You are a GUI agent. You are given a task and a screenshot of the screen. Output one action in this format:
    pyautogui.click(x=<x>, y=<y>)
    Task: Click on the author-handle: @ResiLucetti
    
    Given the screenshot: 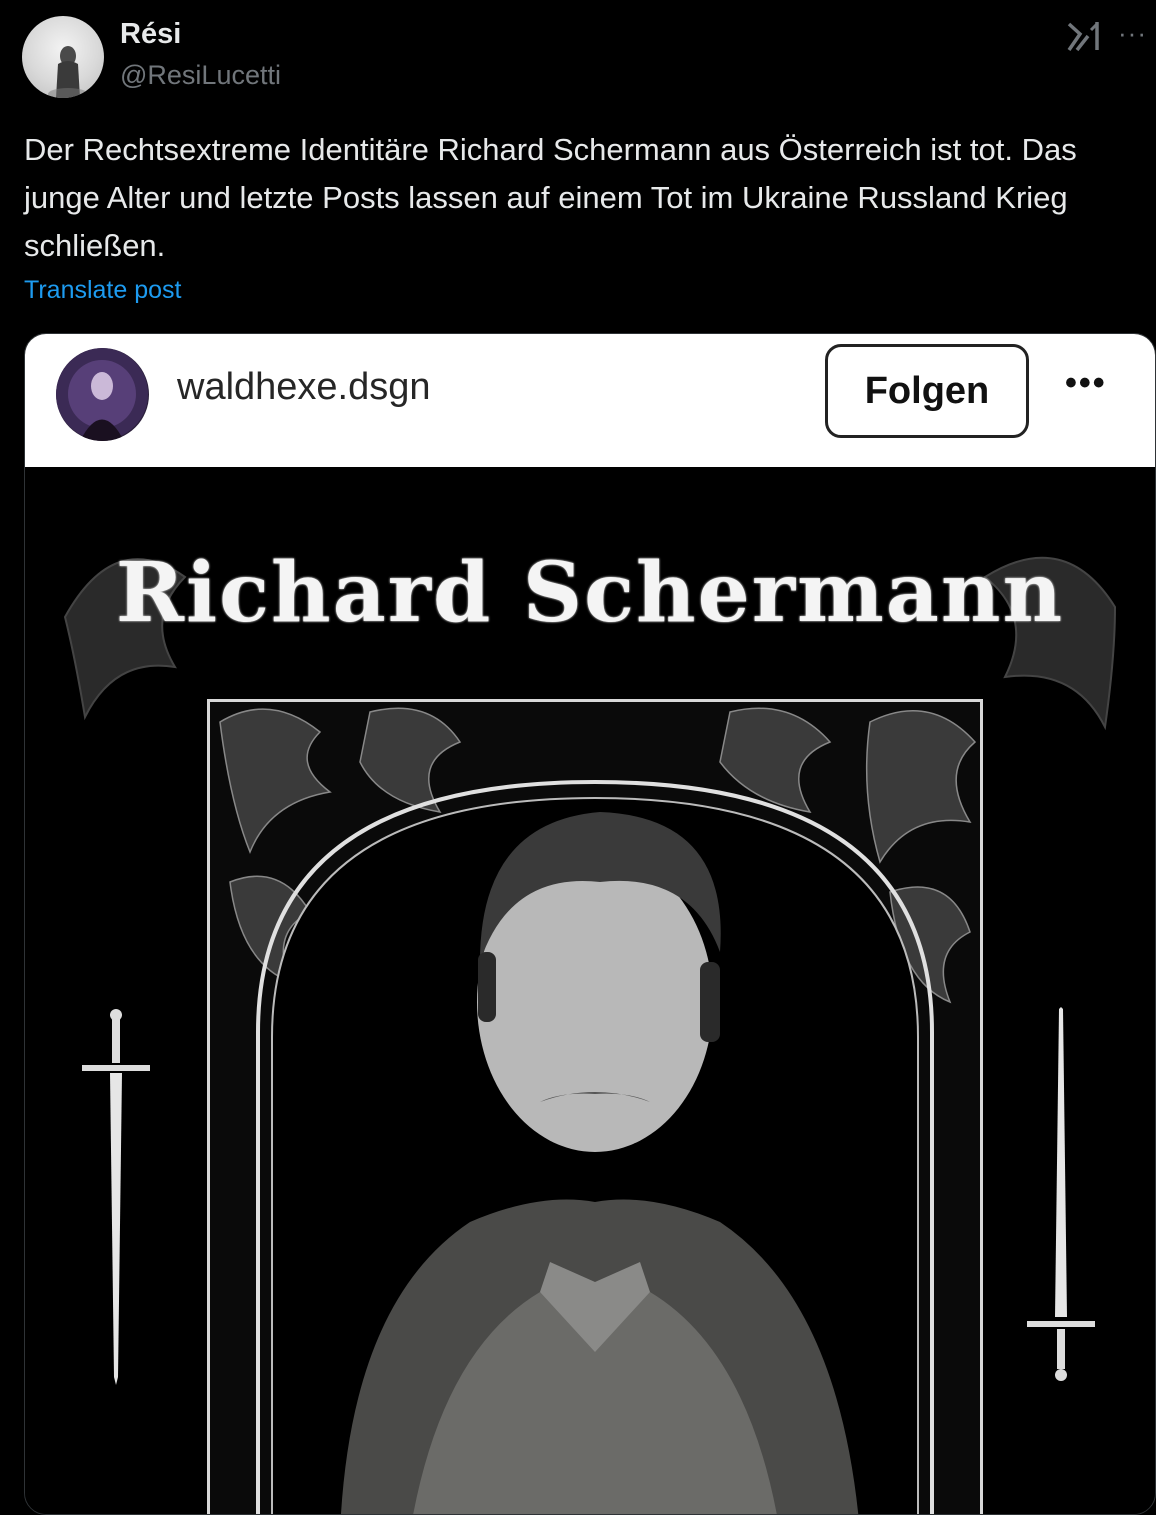 What is the action you would take?
    pyautogui.click(x=200, y=75)
    